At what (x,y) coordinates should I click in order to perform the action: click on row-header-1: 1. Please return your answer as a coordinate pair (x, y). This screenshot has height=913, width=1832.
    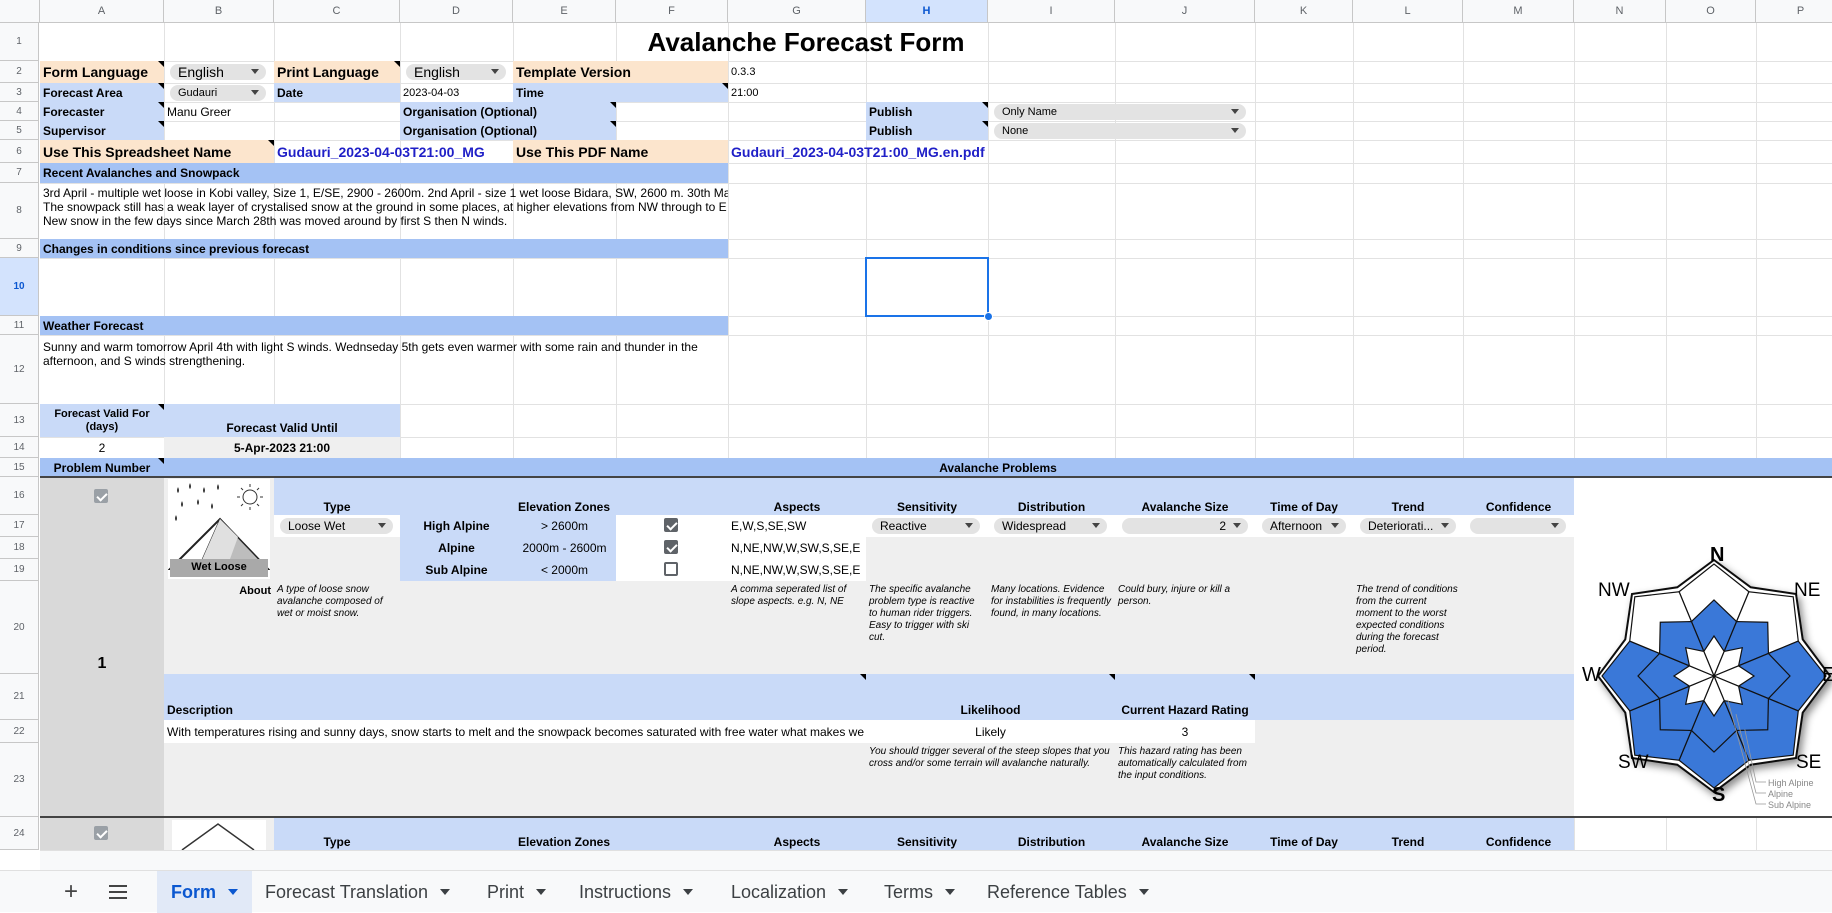
    Looking at the image, I should click on (19, 42).